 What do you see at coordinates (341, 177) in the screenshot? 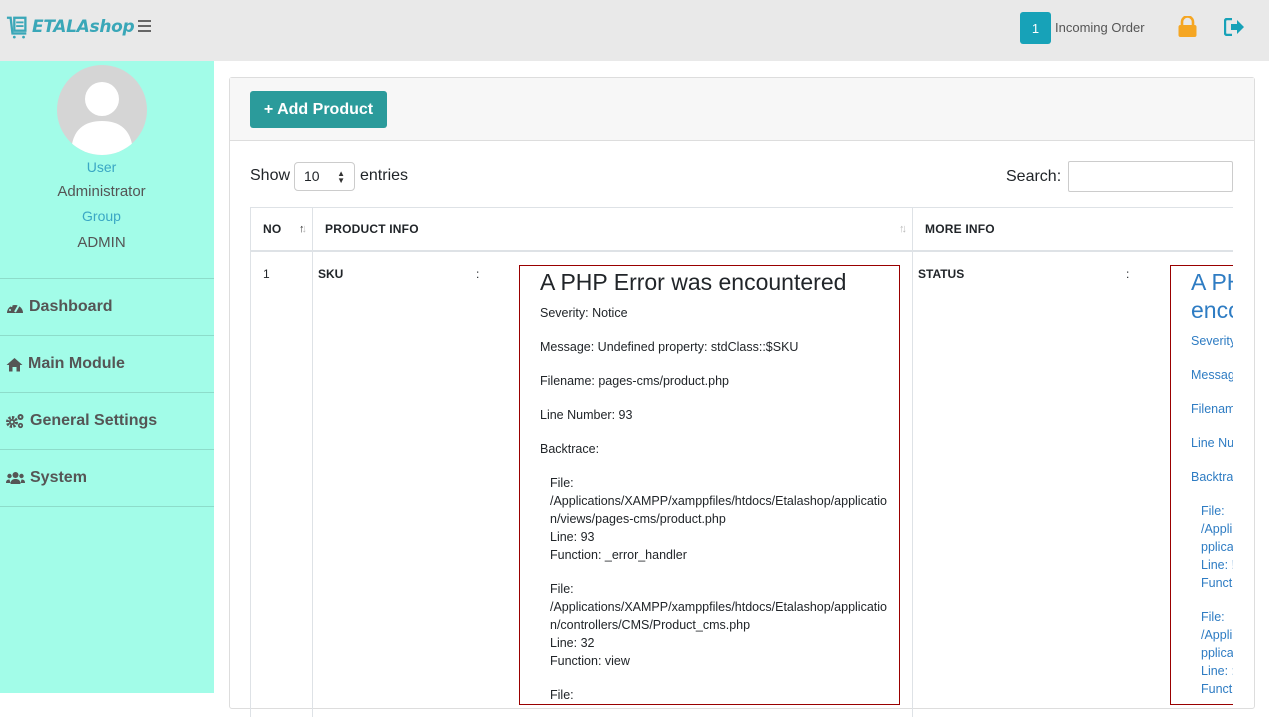
I see `select-arrows-icon: ▲ ▼` at bounding box center [341, 177].